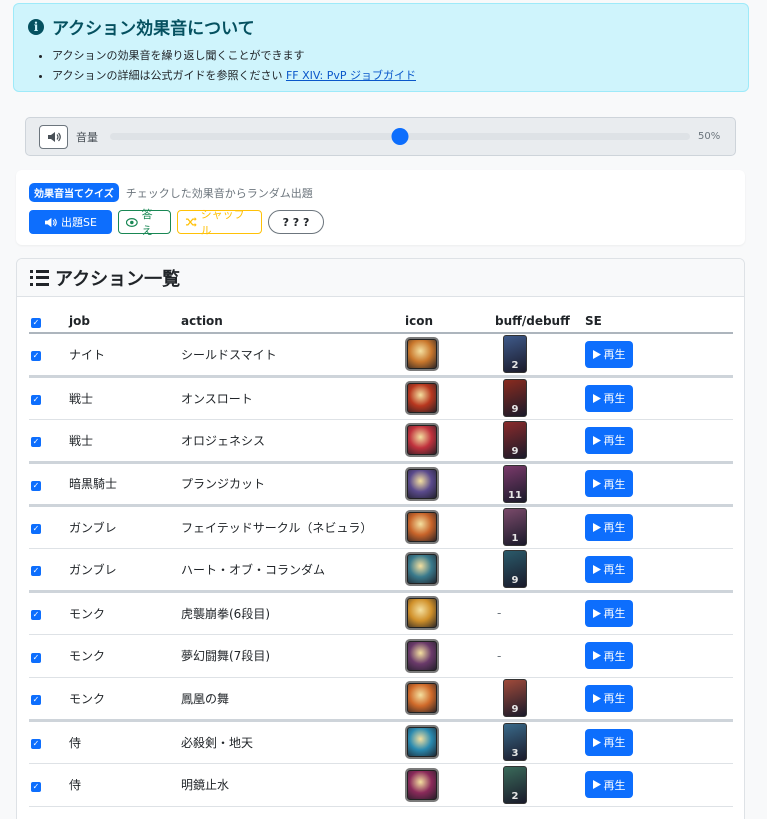 Image resolution: width=767 pixels, height=819 pixels. What do you see at coordinates (515, 409) in the screenshot?
I see `buff-stack-count: 9` at bounding box center [515, 409].